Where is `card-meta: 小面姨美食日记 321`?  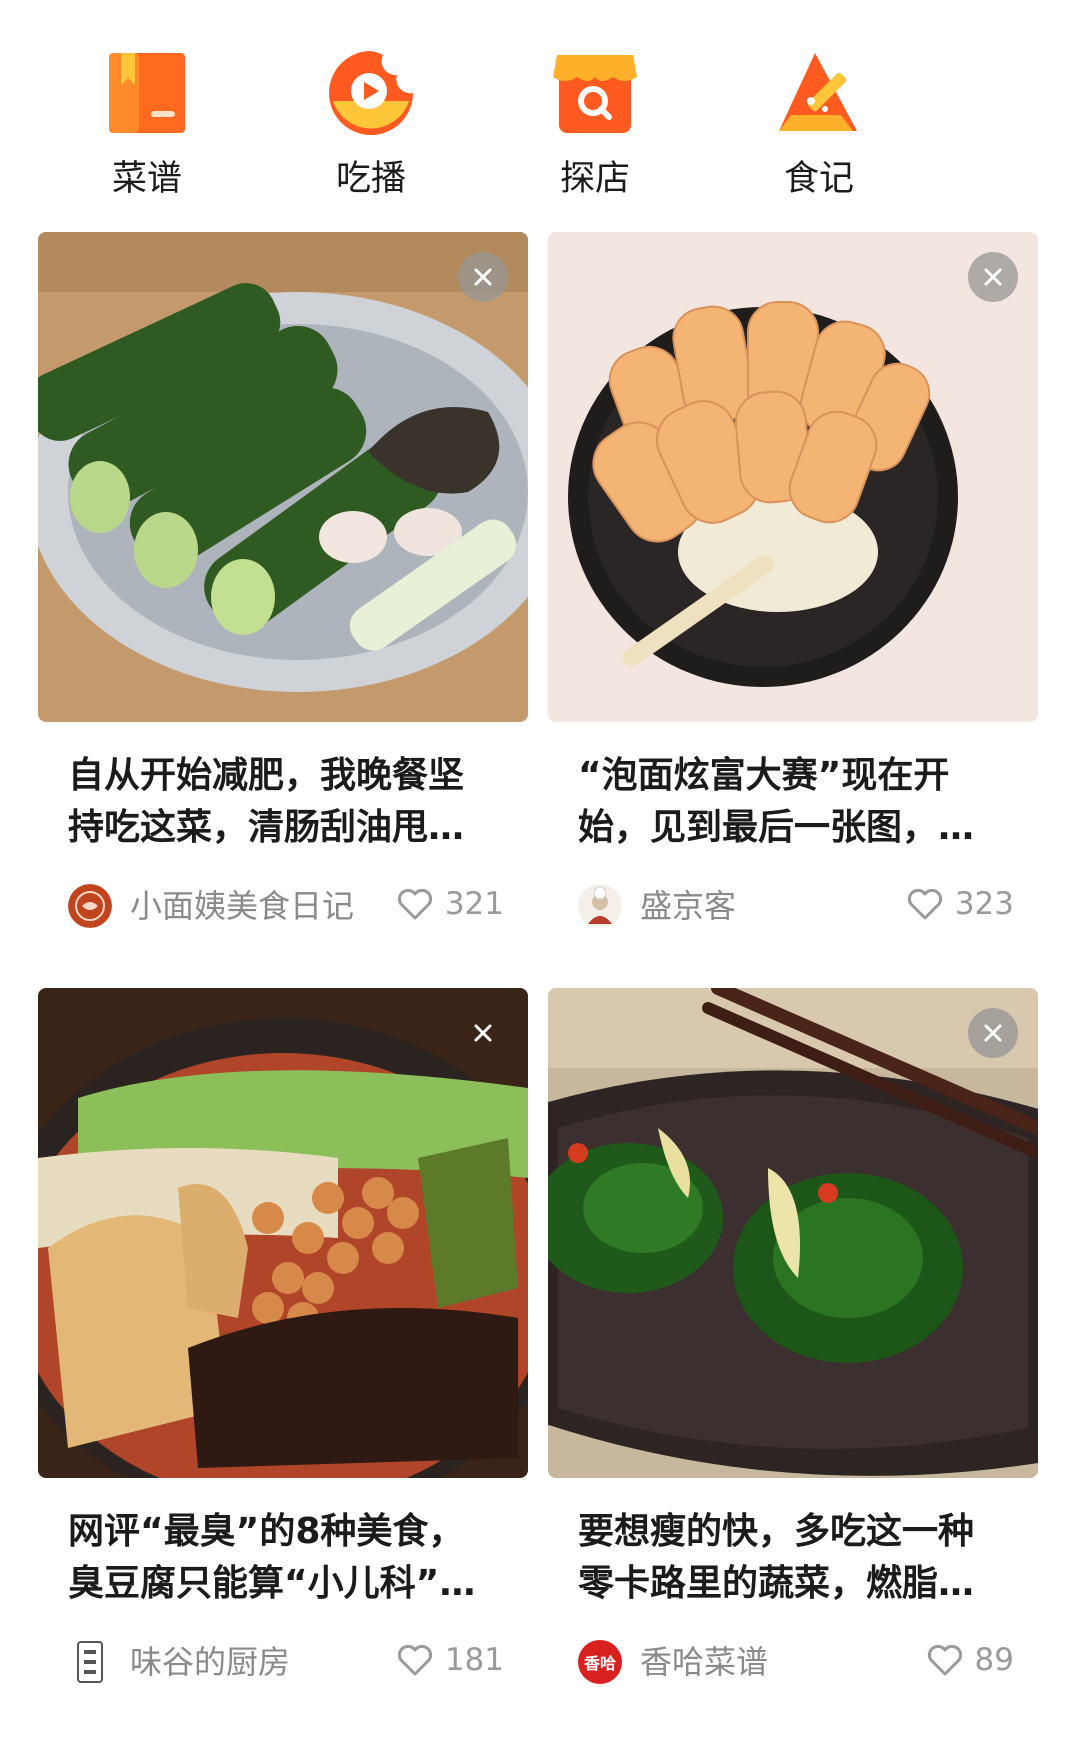
card-meta: 小面姨美食日记 321 is located at coordinates (283, 906).